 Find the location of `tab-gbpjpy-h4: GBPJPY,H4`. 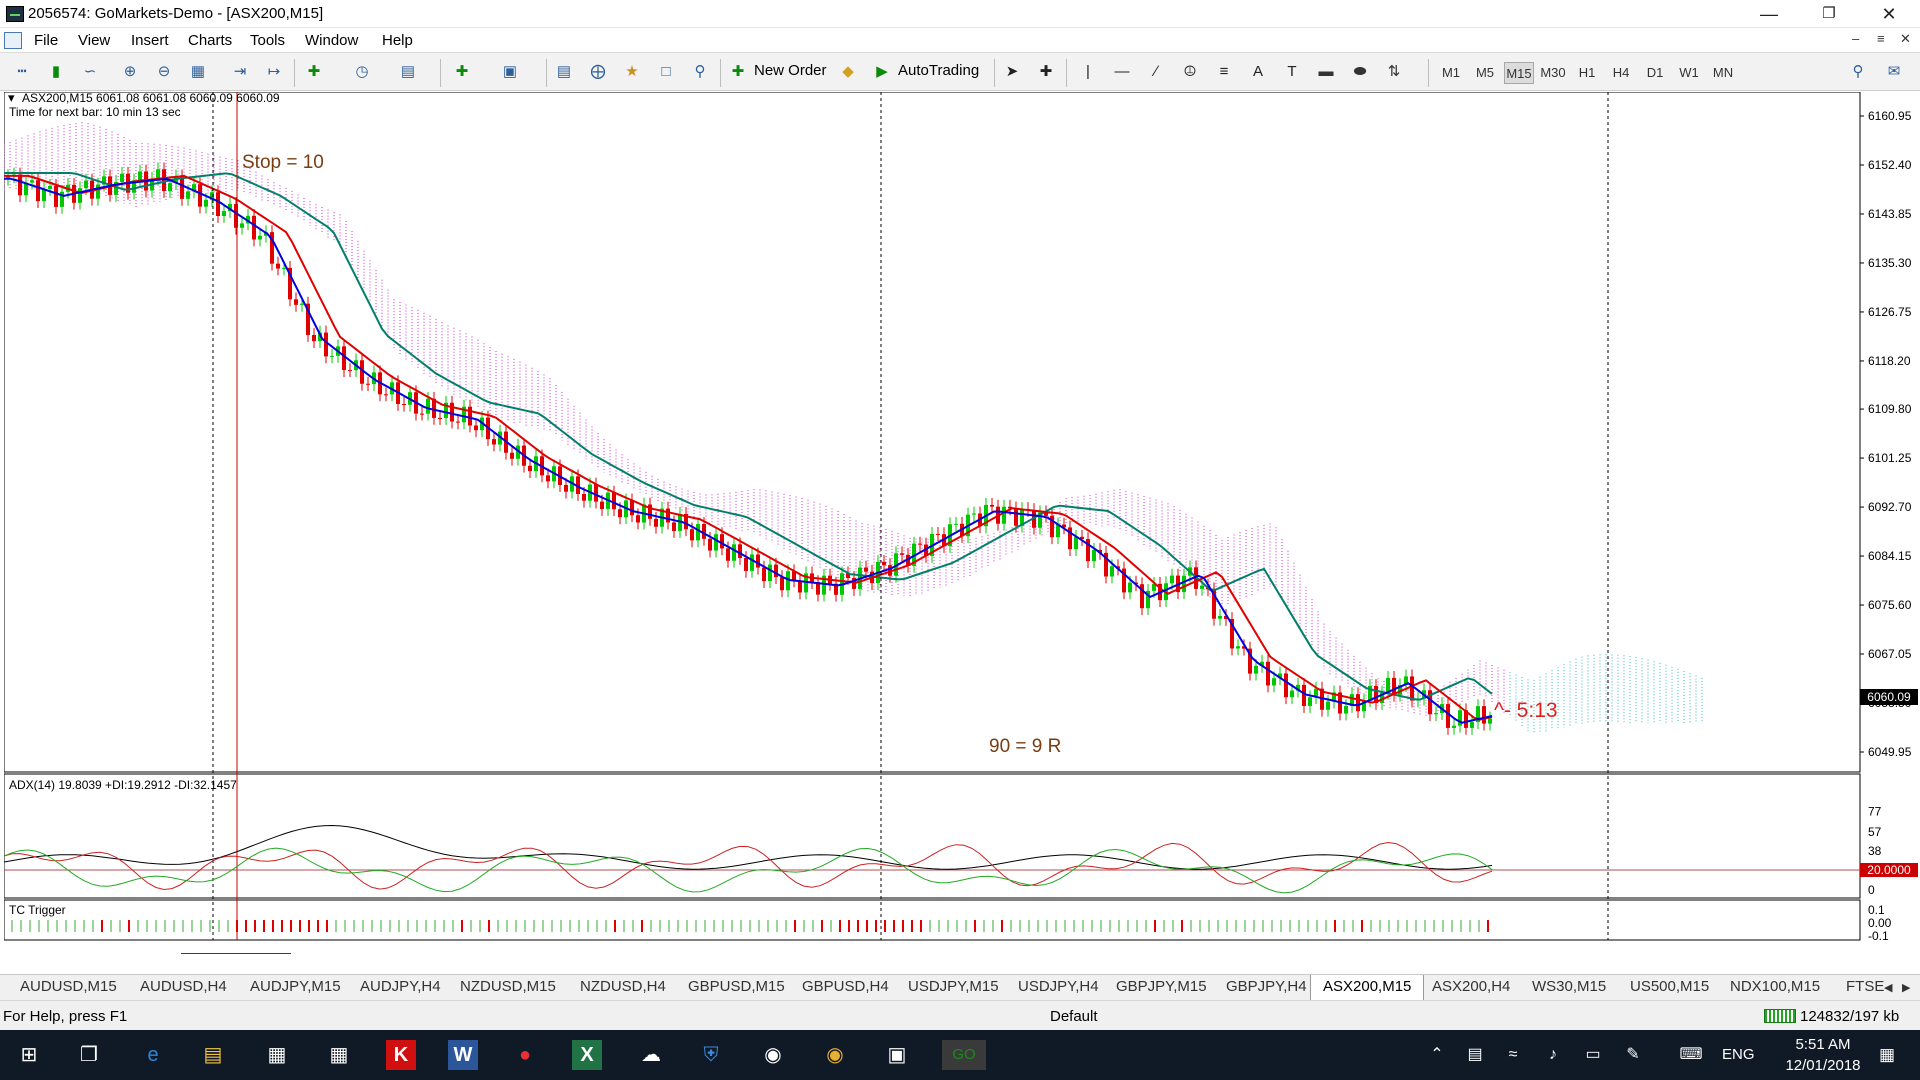

tab-gbpjpy-h4: GBPJPY,H4 is located at coordinates (1266, 986).